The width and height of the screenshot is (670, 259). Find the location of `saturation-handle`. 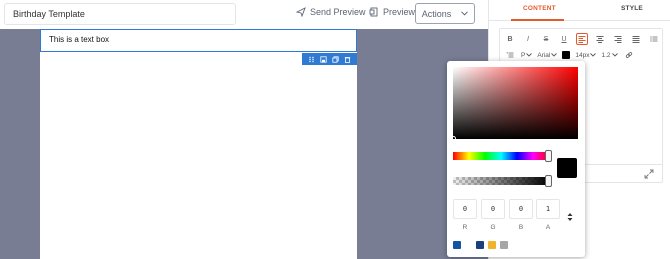

saturation-handle is located at coordinates (453, 138).